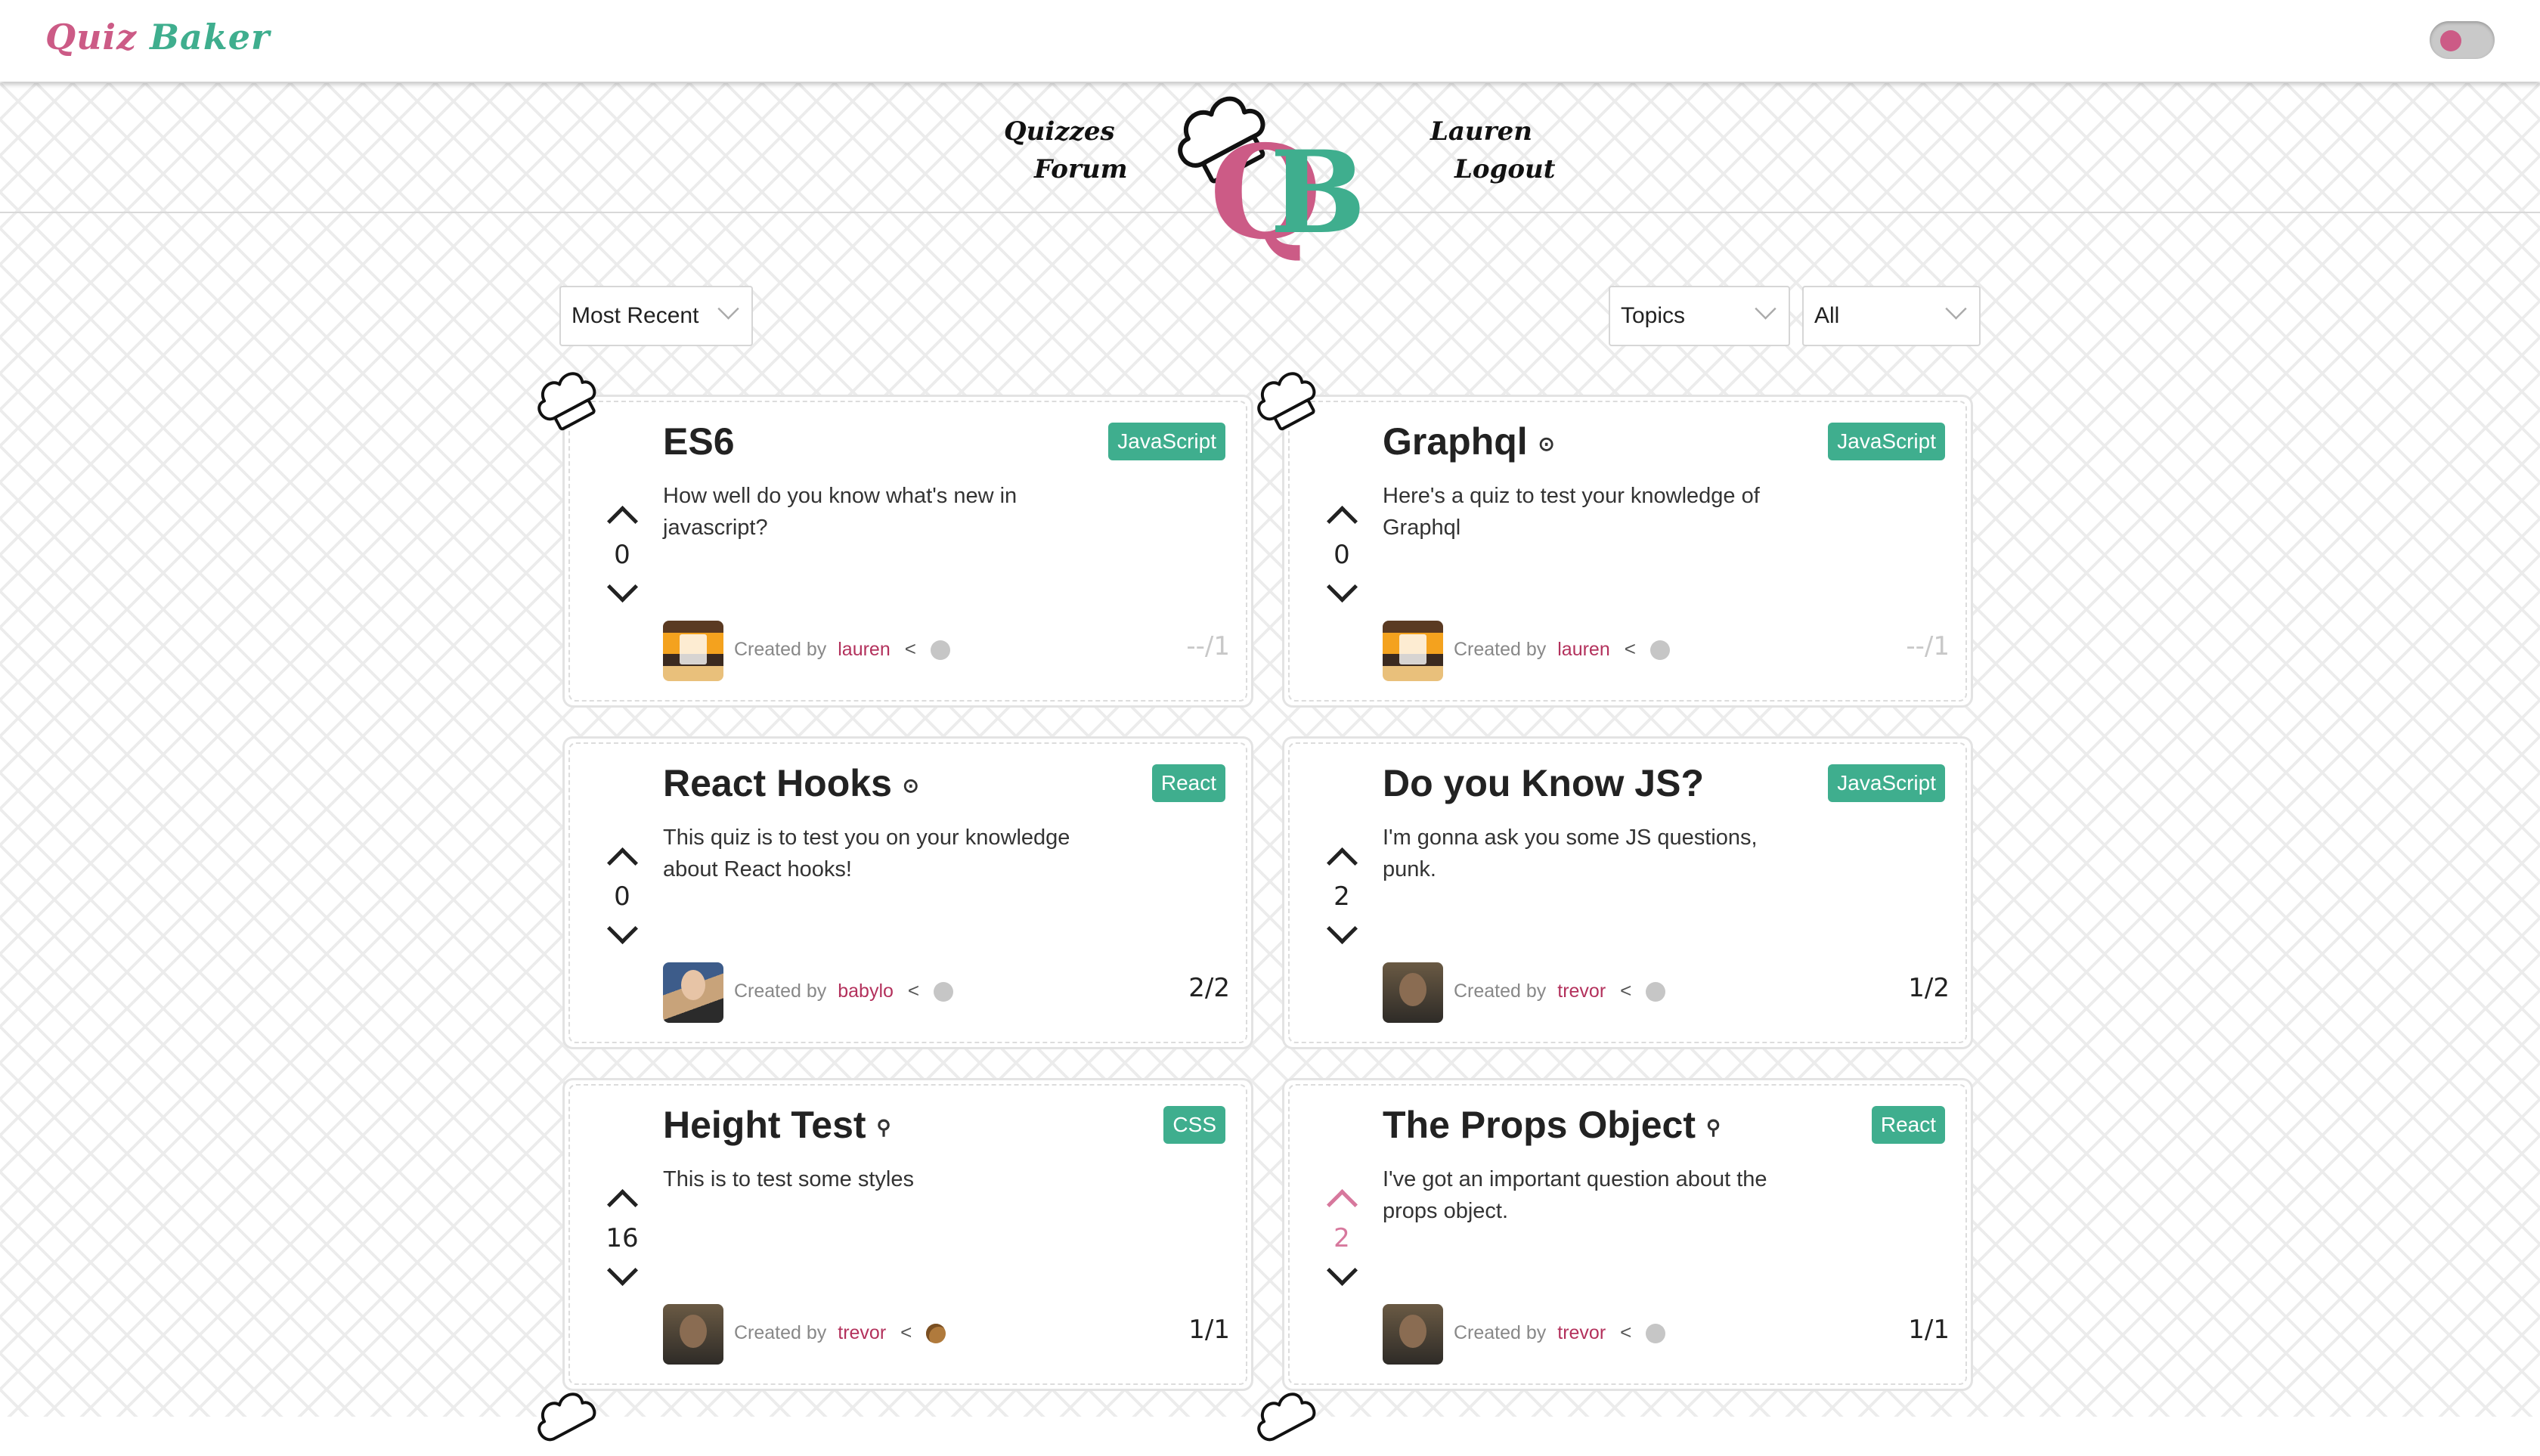 The width and height of the screenshot is (2540, 1456). What do you see at coordinates (1699, 316) in the screenshot?
I see `topics-select: Topics` at bounding box center [1699, 316].